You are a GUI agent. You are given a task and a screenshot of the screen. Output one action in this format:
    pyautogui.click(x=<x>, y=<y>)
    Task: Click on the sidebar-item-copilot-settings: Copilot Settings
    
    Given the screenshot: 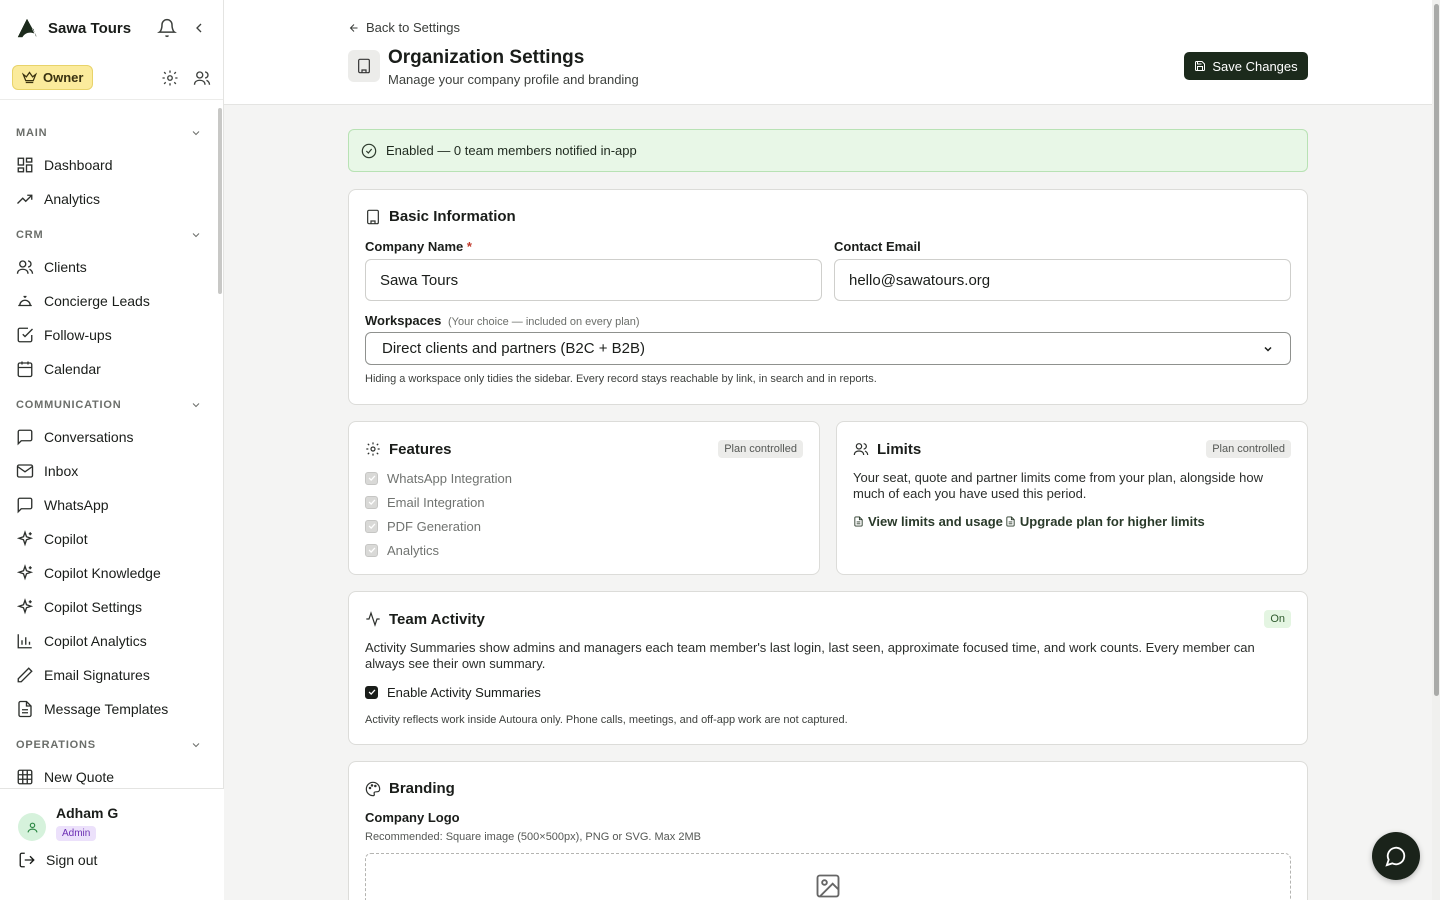 What is the action you would take?
    pyautogui.click(x=112, y=607)
    